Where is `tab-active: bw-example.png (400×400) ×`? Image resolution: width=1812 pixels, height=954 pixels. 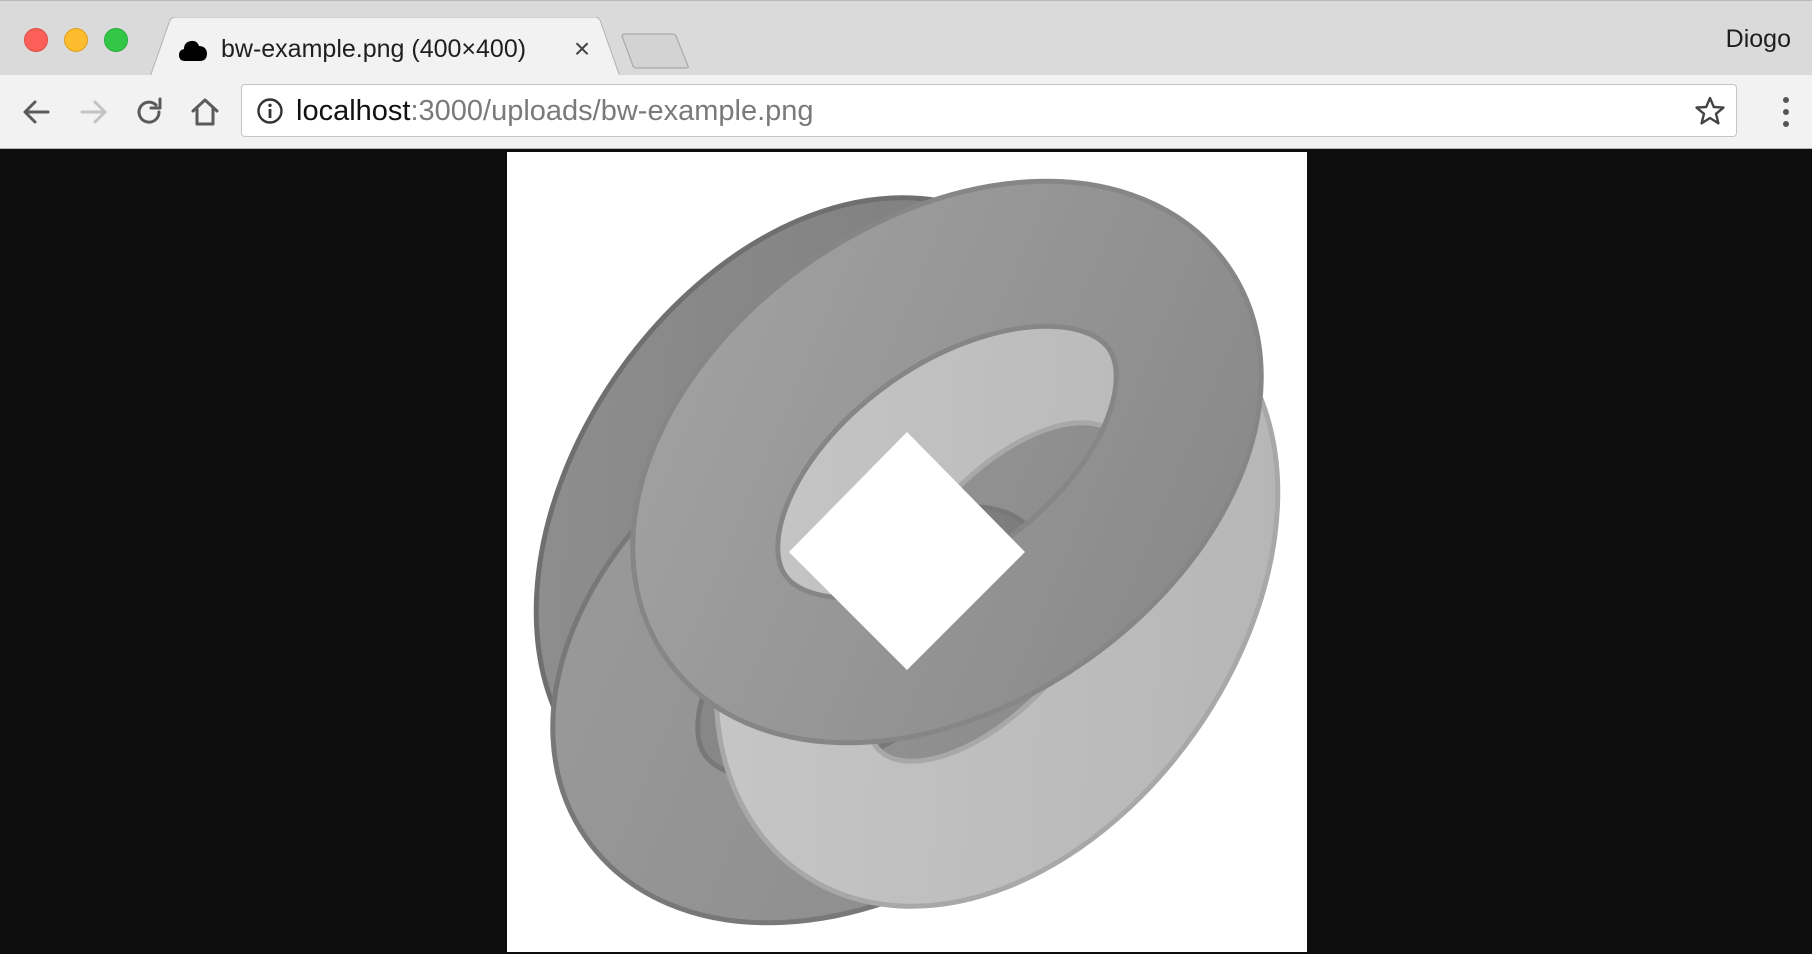
tab-active: bw-example.png (400×400) × is located at coordinates (385, 47).